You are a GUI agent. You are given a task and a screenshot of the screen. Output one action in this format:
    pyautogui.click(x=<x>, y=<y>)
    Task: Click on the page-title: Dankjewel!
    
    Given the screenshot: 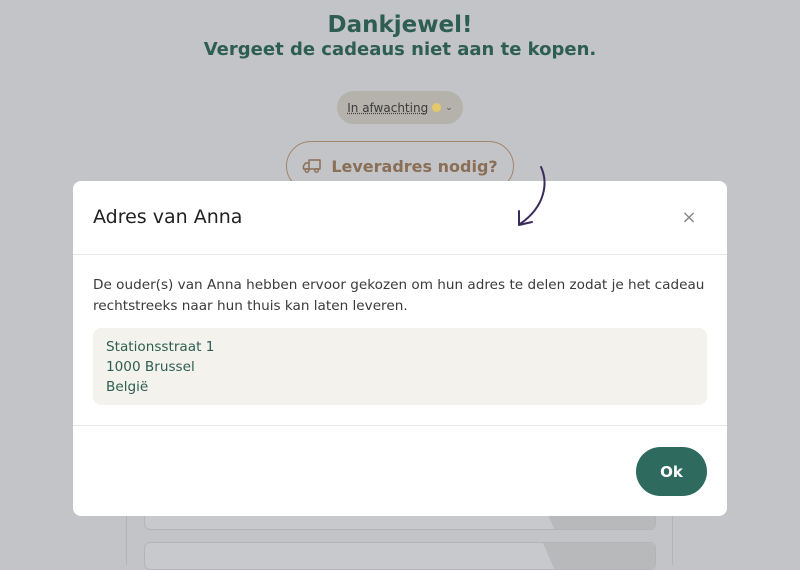 What is the action you would take?
    pyautogui.click(x=400, y=25)
    